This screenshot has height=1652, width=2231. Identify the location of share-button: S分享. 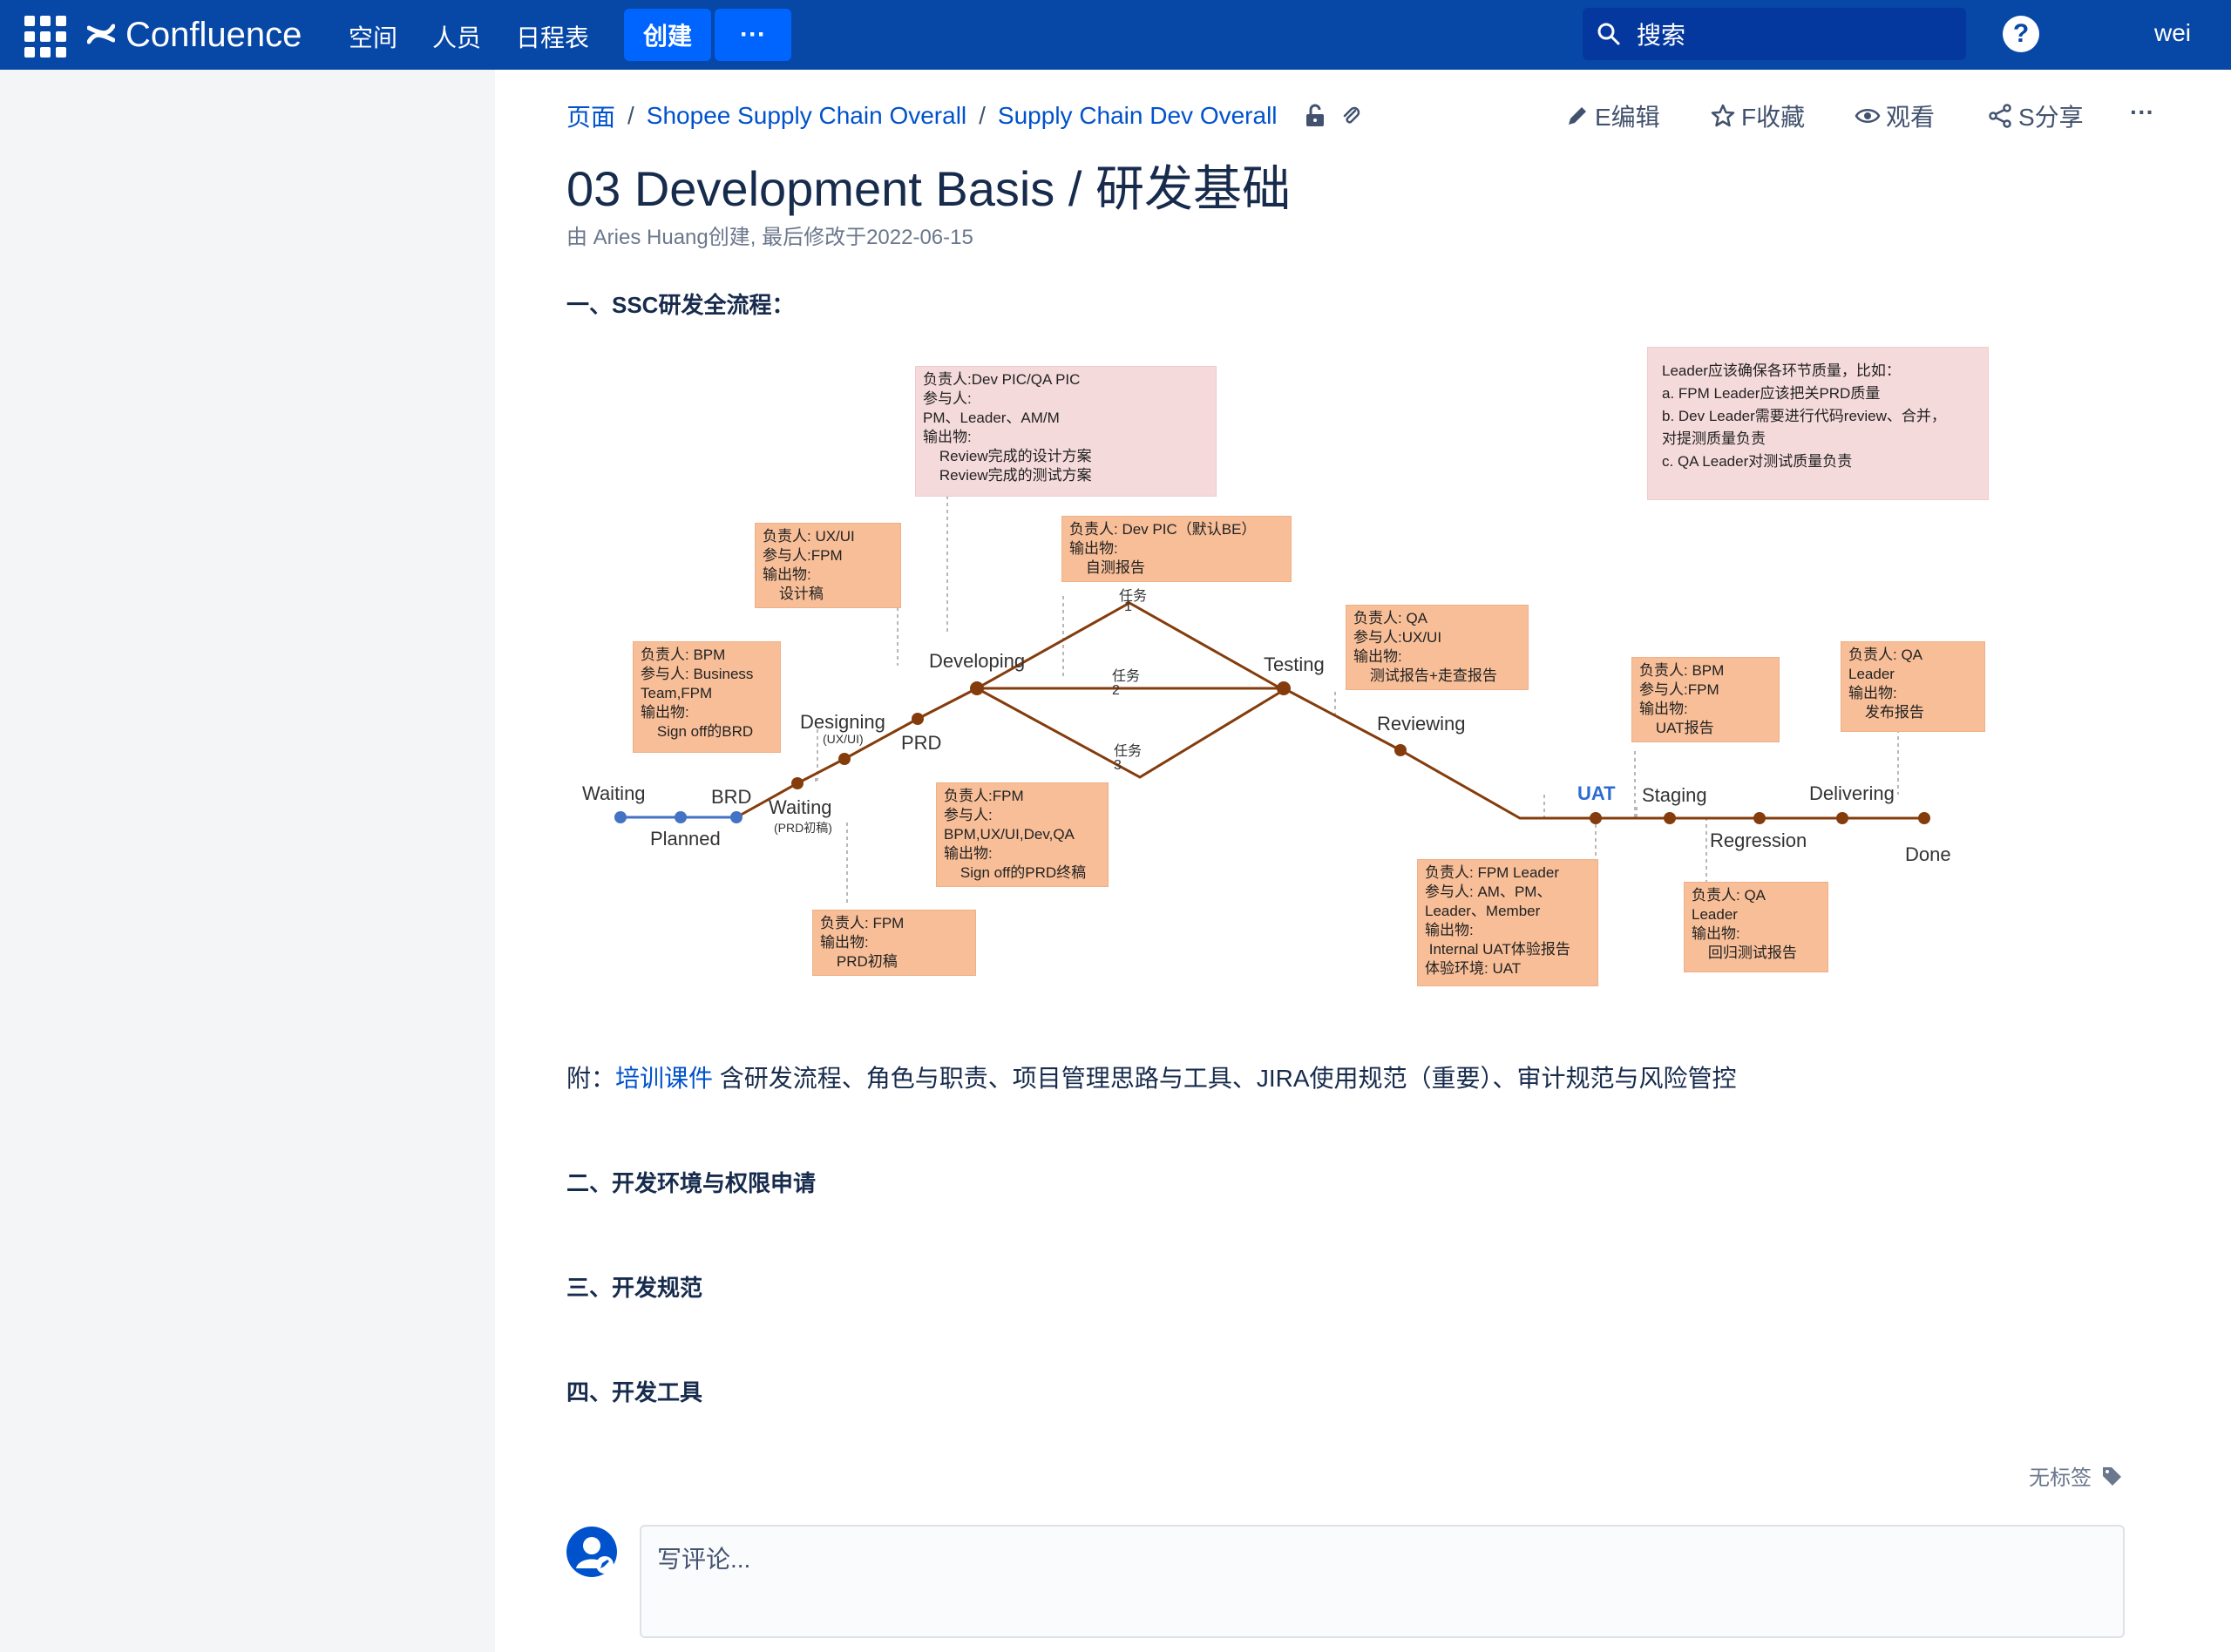
(2035, 115).